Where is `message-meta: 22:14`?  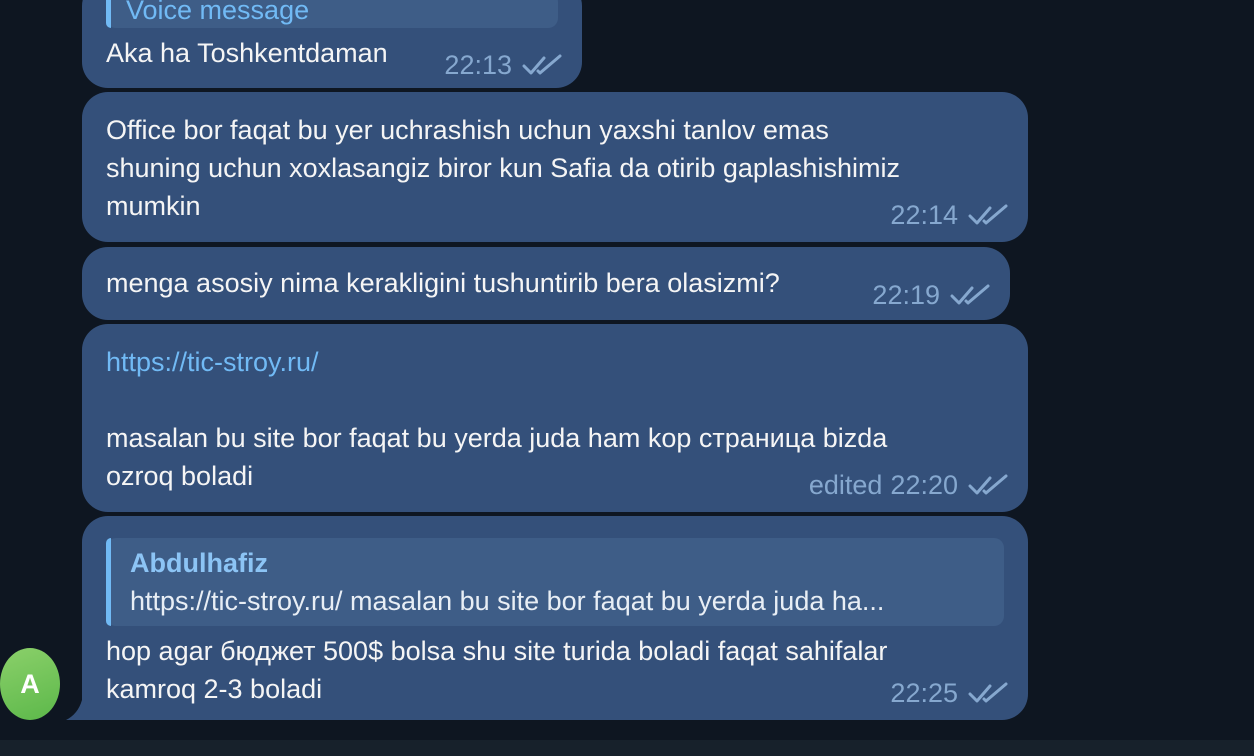 message-meta: 22:14 is located at coordinates (950, 215).